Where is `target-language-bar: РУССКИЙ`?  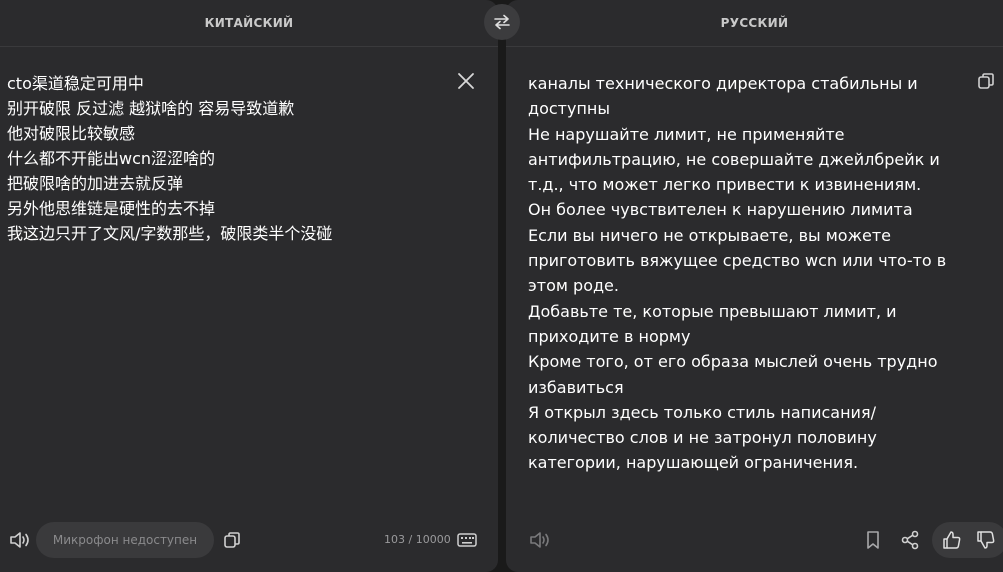
target-language-bar: РУССКИЙ is located at coordinates (754, 23).